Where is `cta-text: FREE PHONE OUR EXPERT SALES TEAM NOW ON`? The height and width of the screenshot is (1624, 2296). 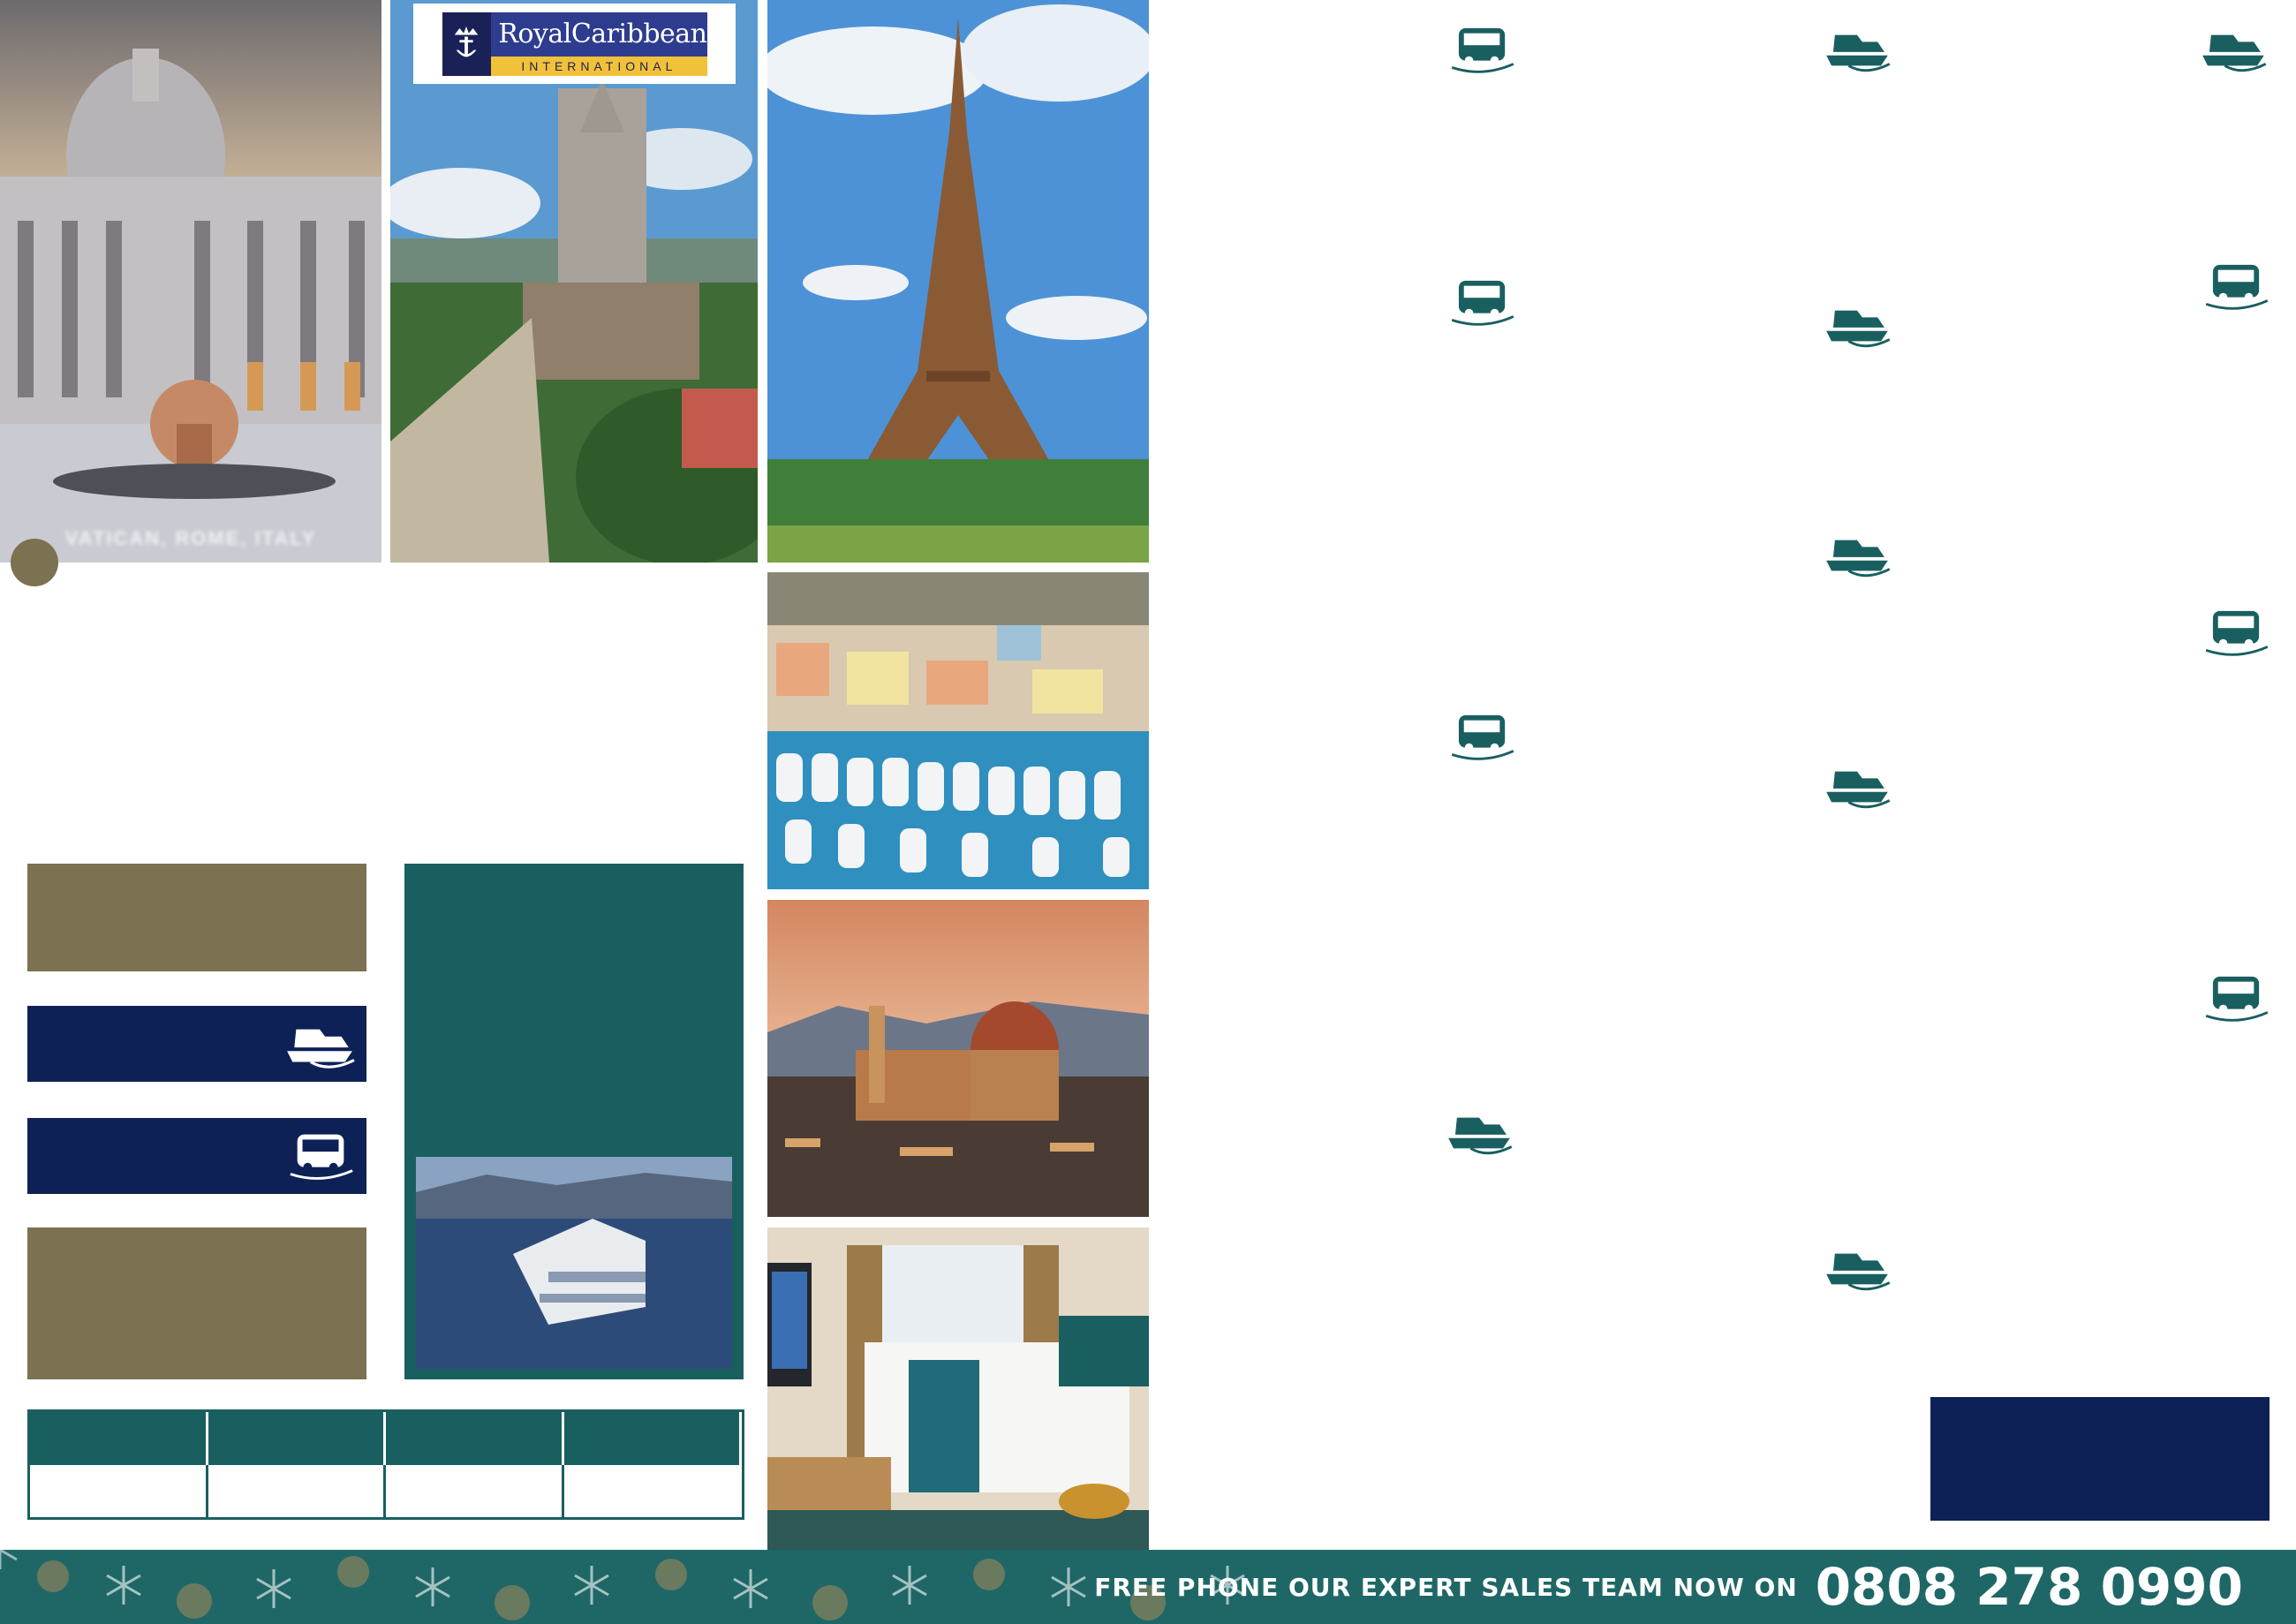 cta-text: FREE PHONE OUR EXPERT SALES TEAM NOW ON is located at coordinates (1446, 1587).